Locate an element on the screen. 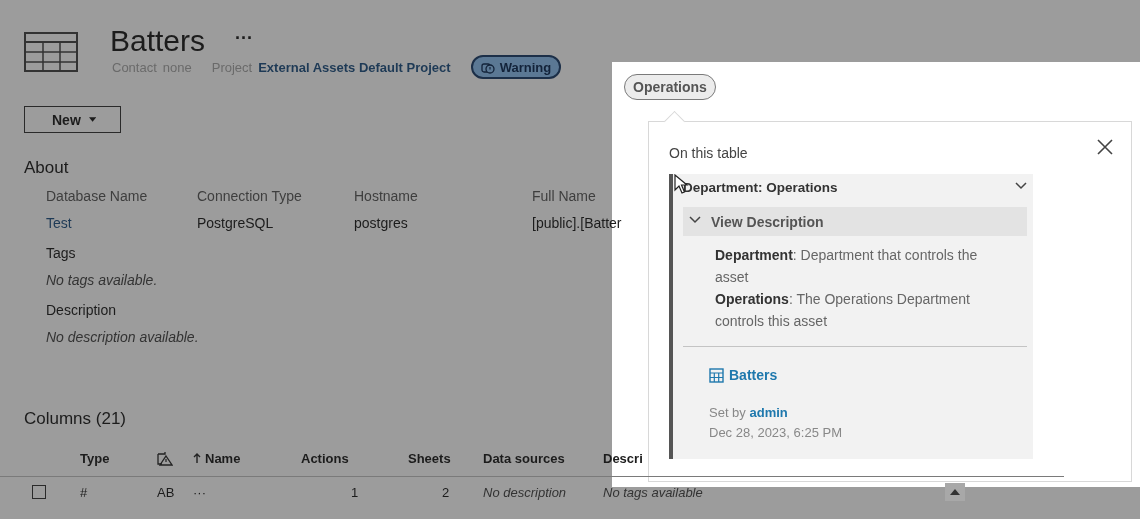 The width and height of the screenshot is (1140, 519). field-value: PostgreSQL is located at coordinates (236, 223).